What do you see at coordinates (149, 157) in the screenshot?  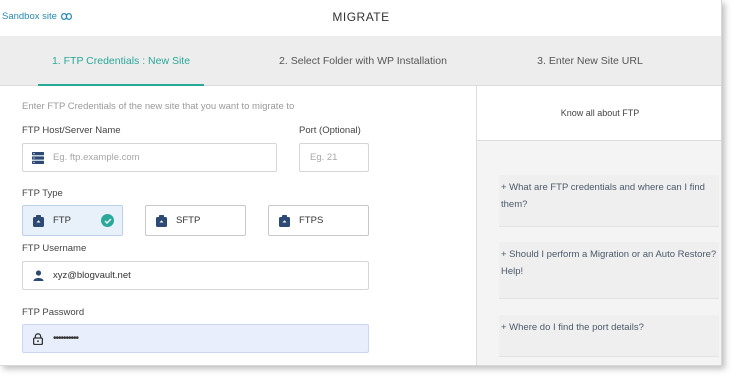 I see `host-input: Eg. ftp.example.com` at bounding box center [149, 157].